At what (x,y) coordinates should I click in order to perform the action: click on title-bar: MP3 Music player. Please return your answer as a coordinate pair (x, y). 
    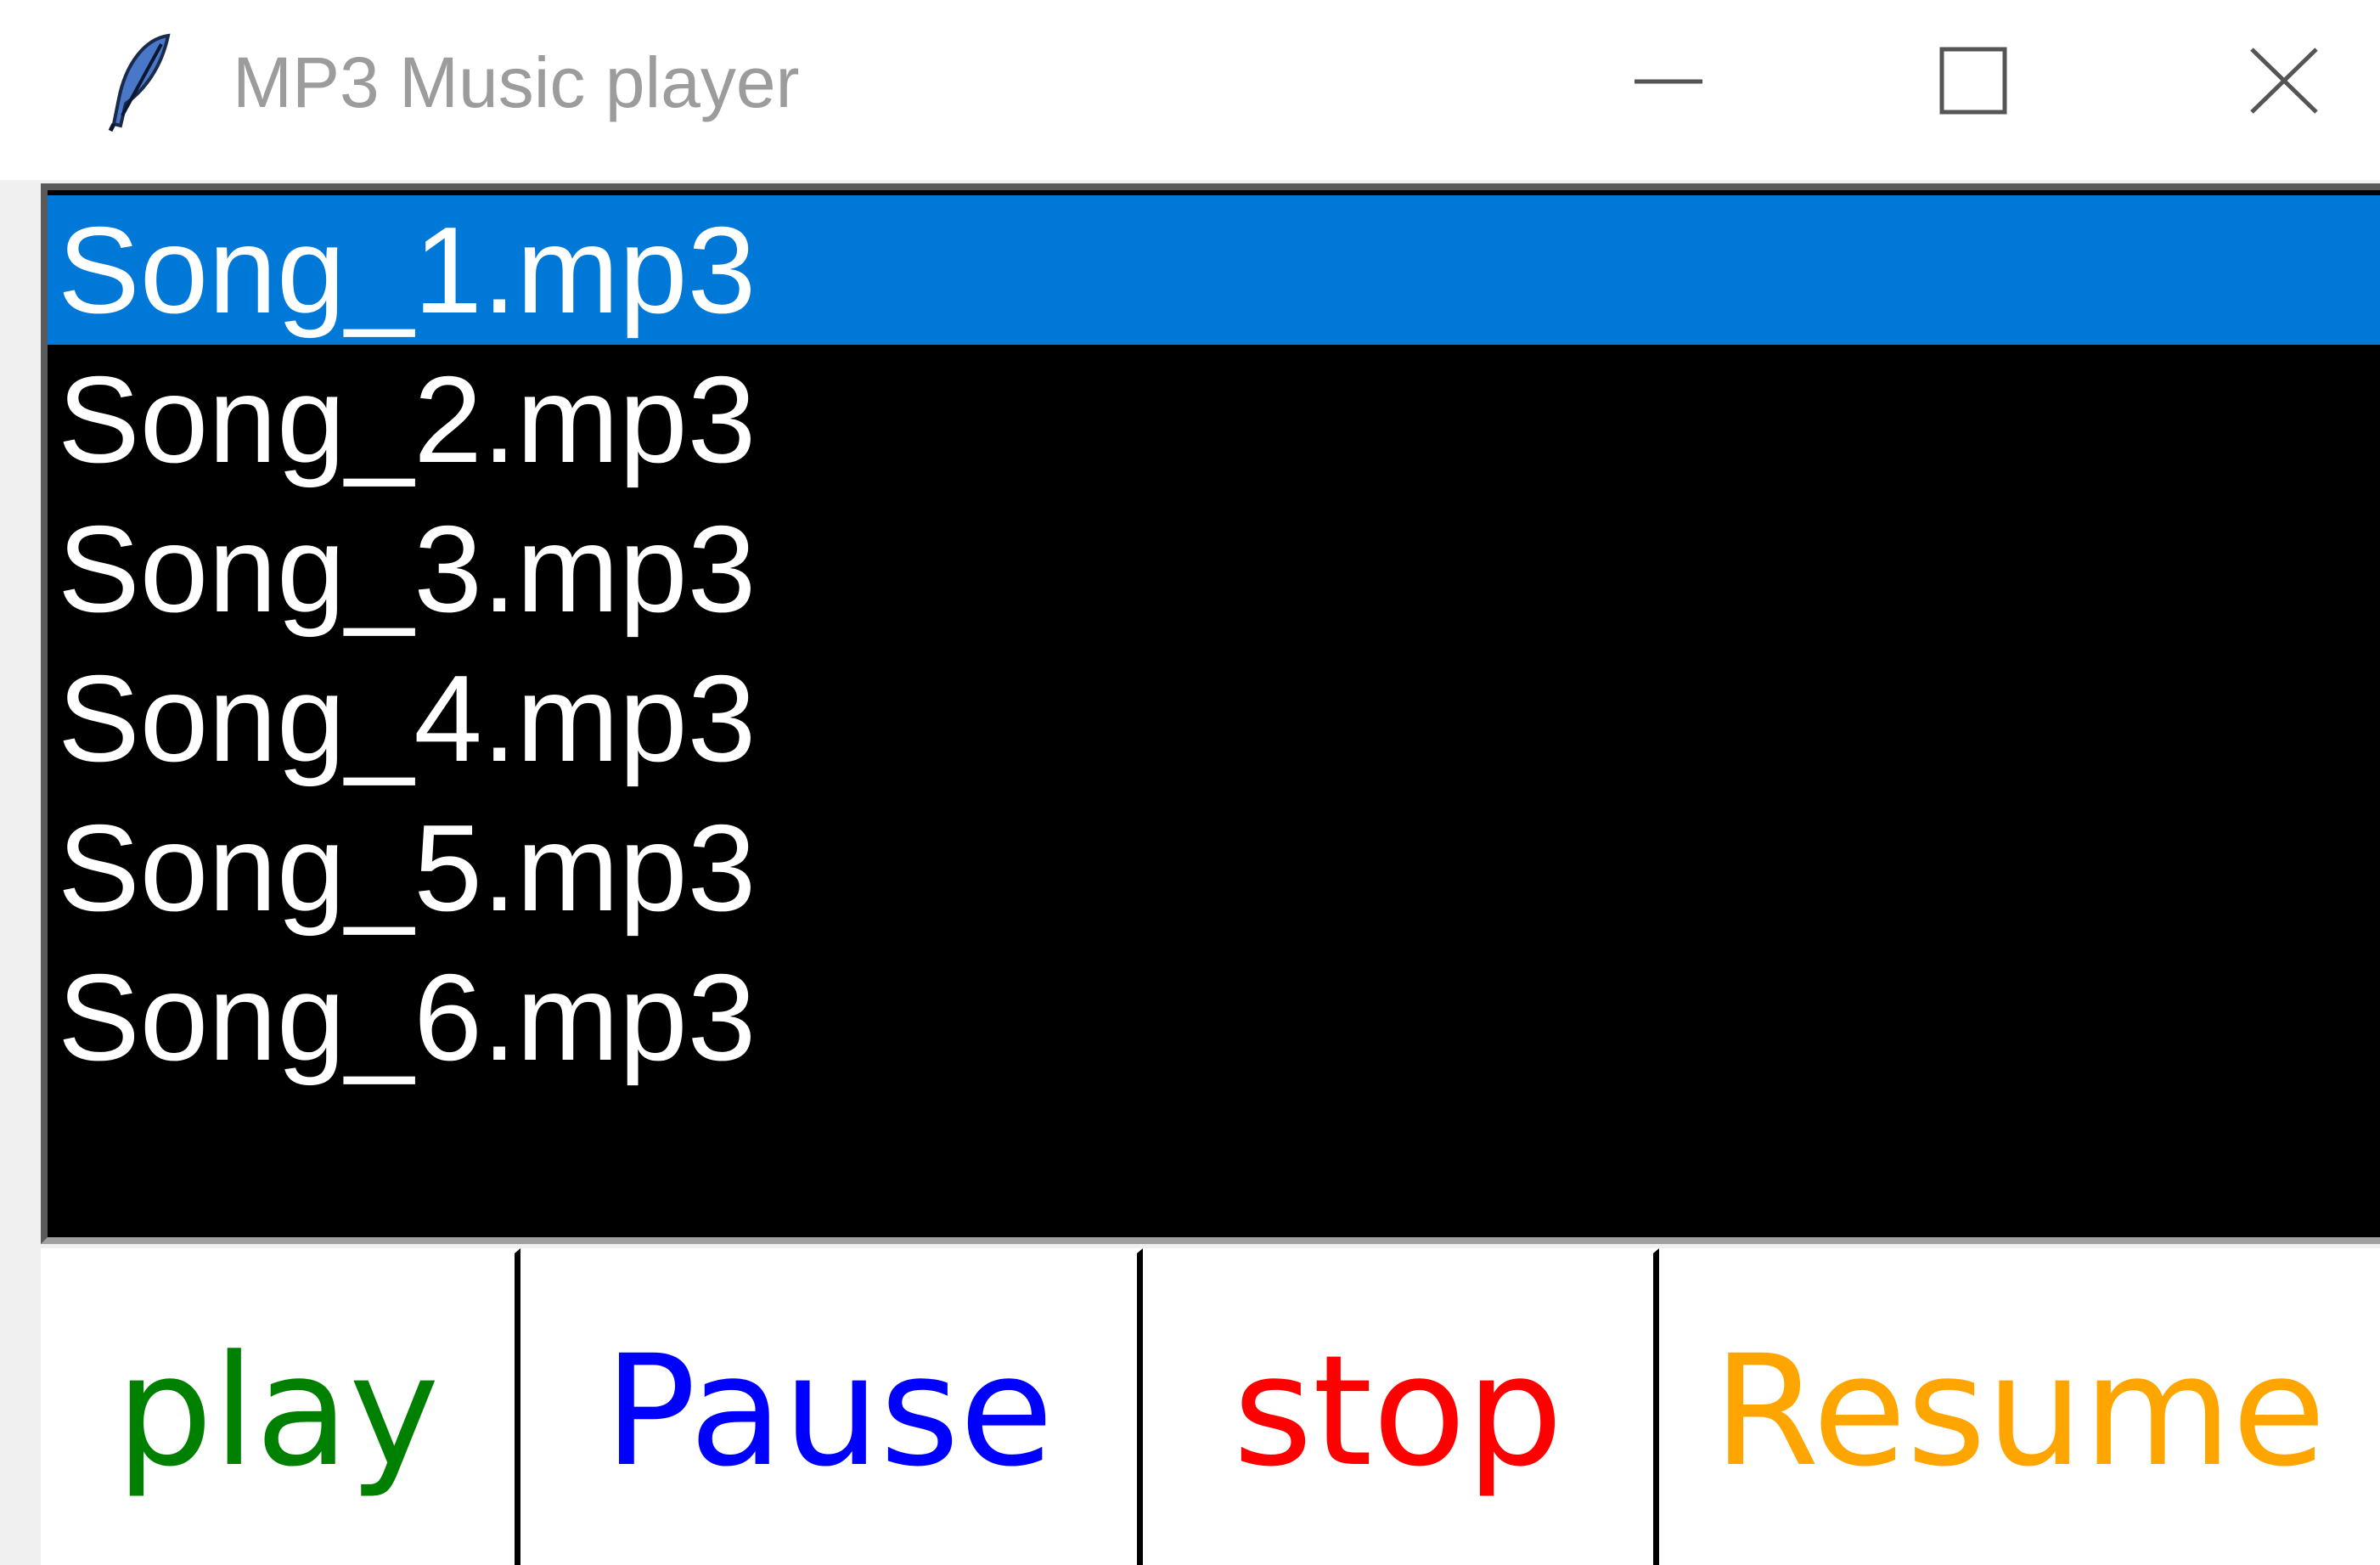
    Looking at the image, I should click on (1190, 90).